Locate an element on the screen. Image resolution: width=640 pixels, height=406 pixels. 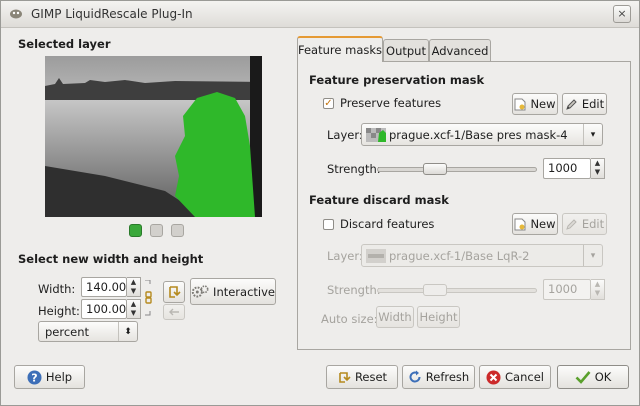
autosize-height-button: Height is located at coordinates (438, 317).